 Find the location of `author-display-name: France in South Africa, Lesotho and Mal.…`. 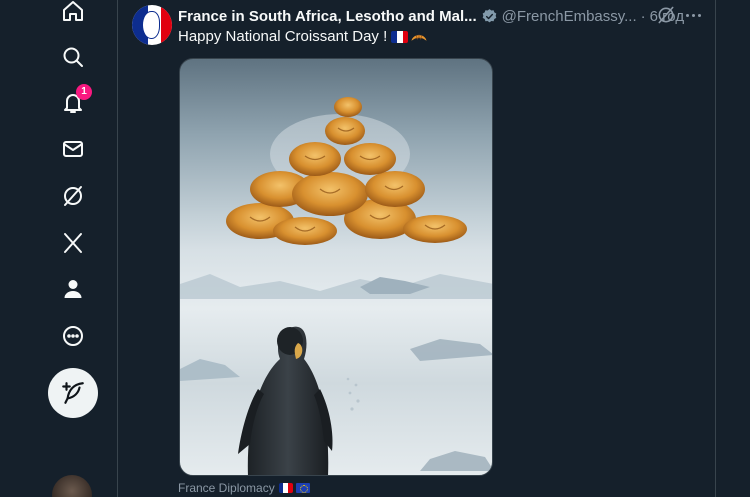

author-display-name: France in South Africa, Lesotho and Mal.… is located at coordinates (327, 16).